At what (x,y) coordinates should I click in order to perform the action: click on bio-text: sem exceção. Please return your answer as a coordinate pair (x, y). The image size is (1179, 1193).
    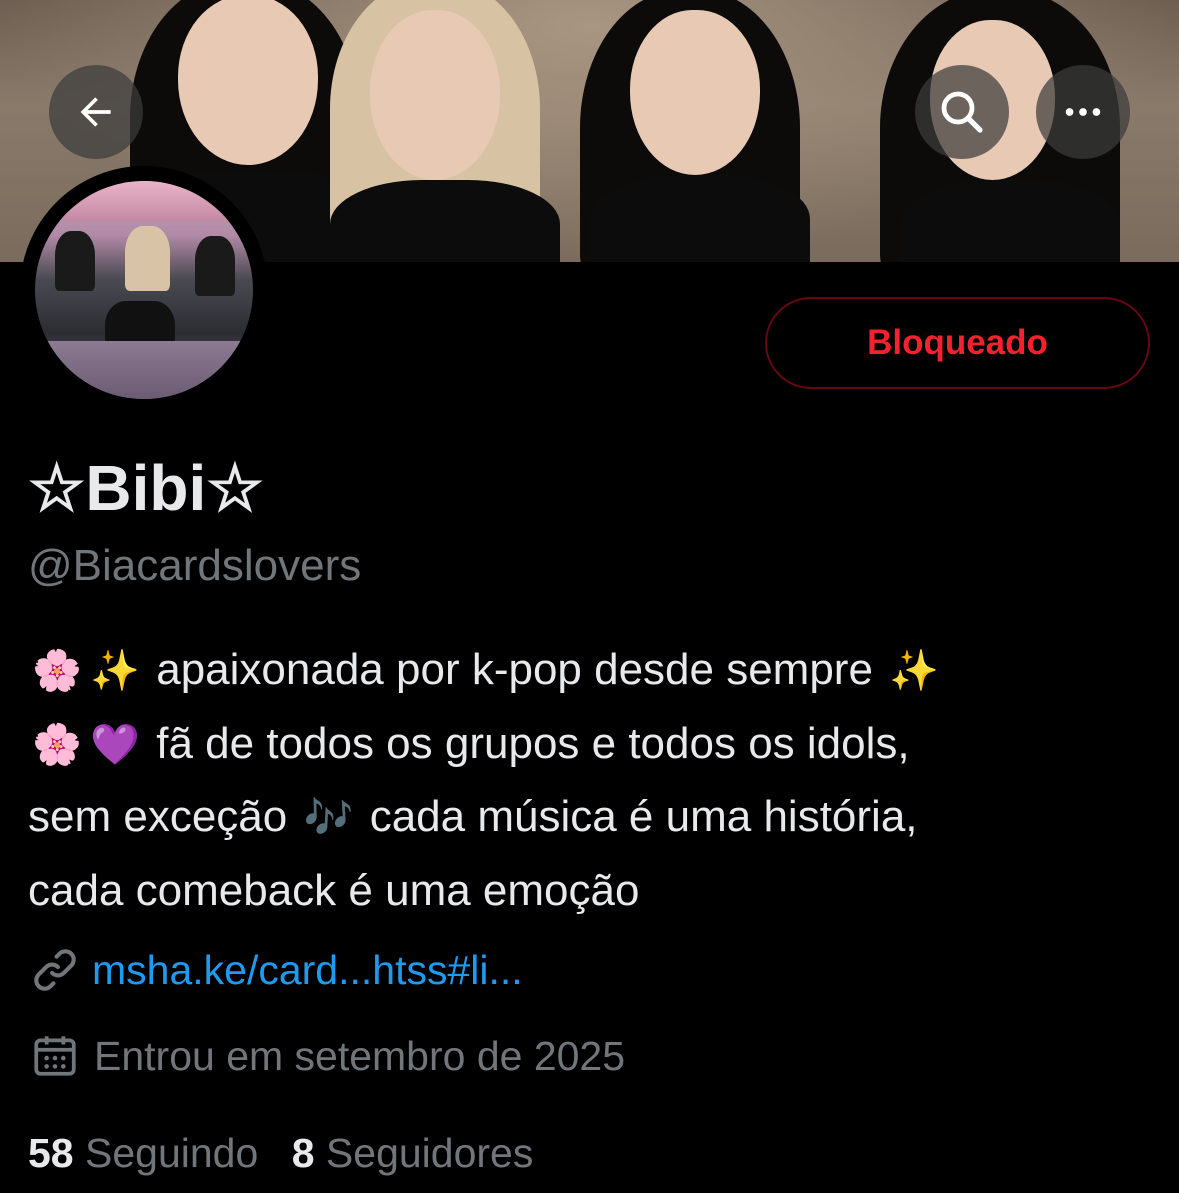
    Looking at the image, I should click on (158, 816).